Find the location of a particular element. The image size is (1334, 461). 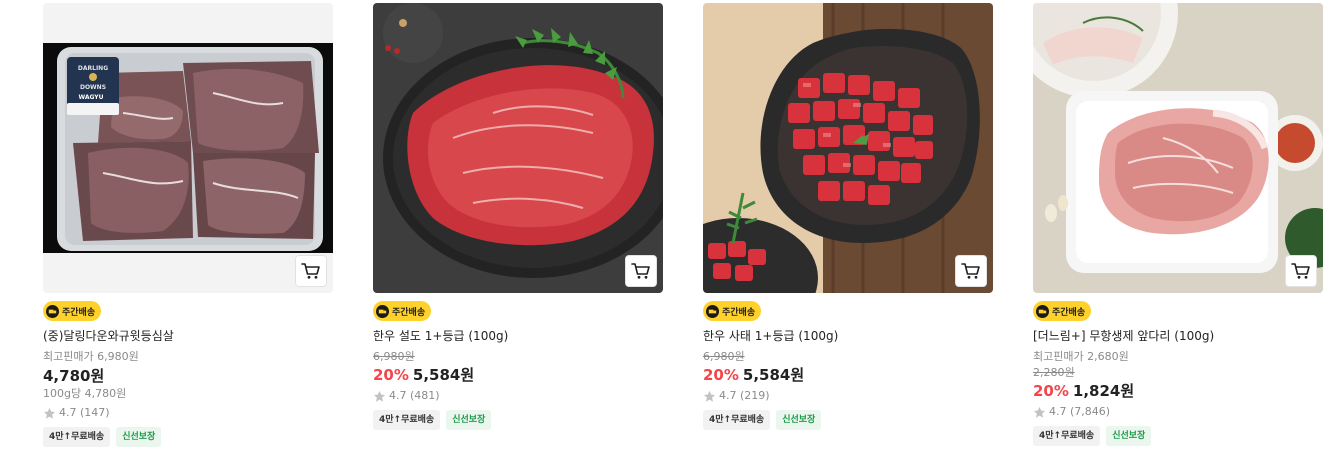

product-name: 한우 설도 1+등급 (100g) is located at coordinates (518, 336).